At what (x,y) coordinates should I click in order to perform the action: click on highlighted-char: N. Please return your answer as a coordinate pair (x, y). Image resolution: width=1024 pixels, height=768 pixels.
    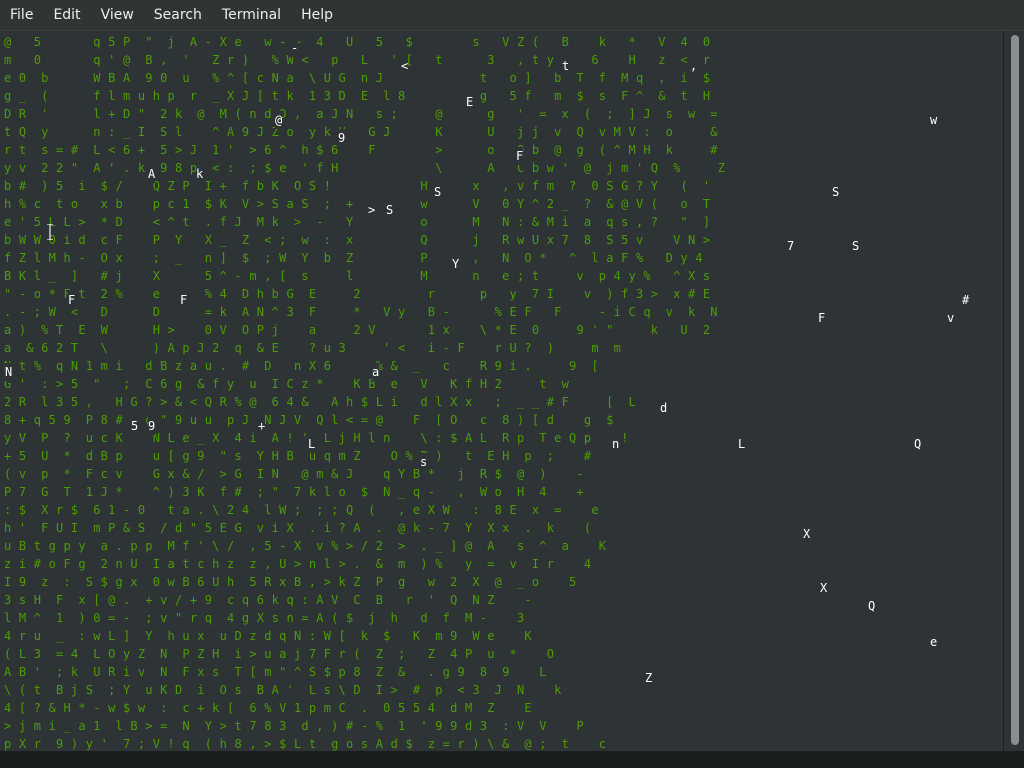
    Looking at the image, I should click on (9, 372).